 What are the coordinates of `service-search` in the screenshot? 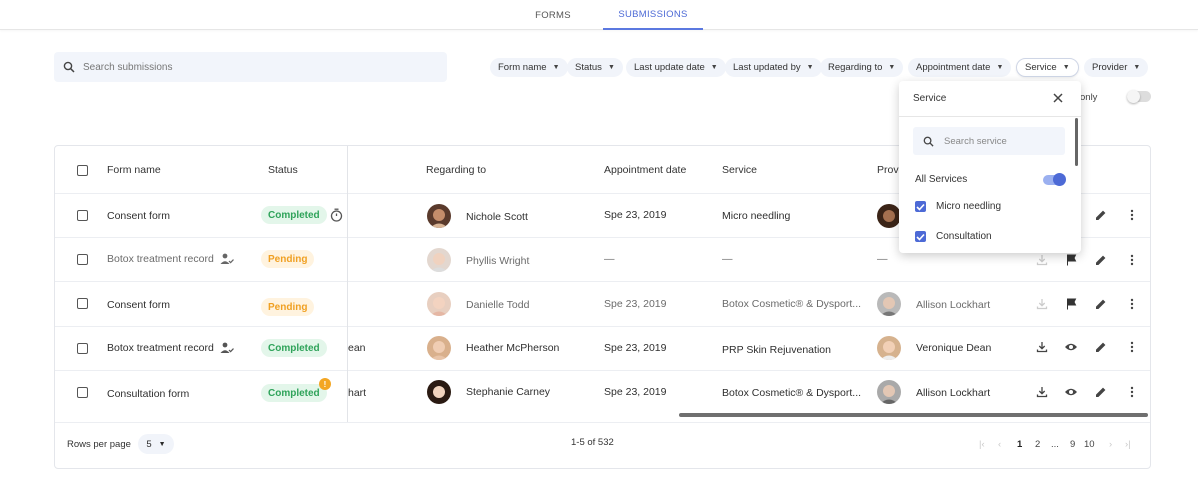 It's located at (989, 141).